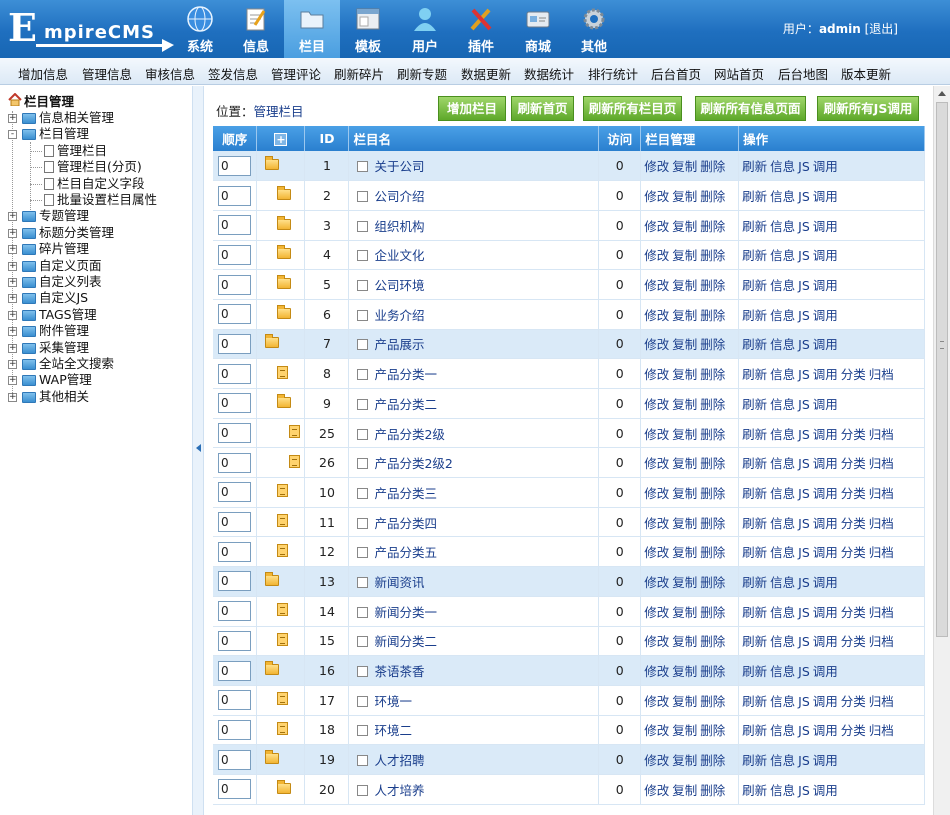 Image resolution: width=950 pixels, height=815 pixels. What do you see at coordinates (399, 196) in the screenshot?
I see `column-name-link: 公司介绍` at bounding box center [399, 196].